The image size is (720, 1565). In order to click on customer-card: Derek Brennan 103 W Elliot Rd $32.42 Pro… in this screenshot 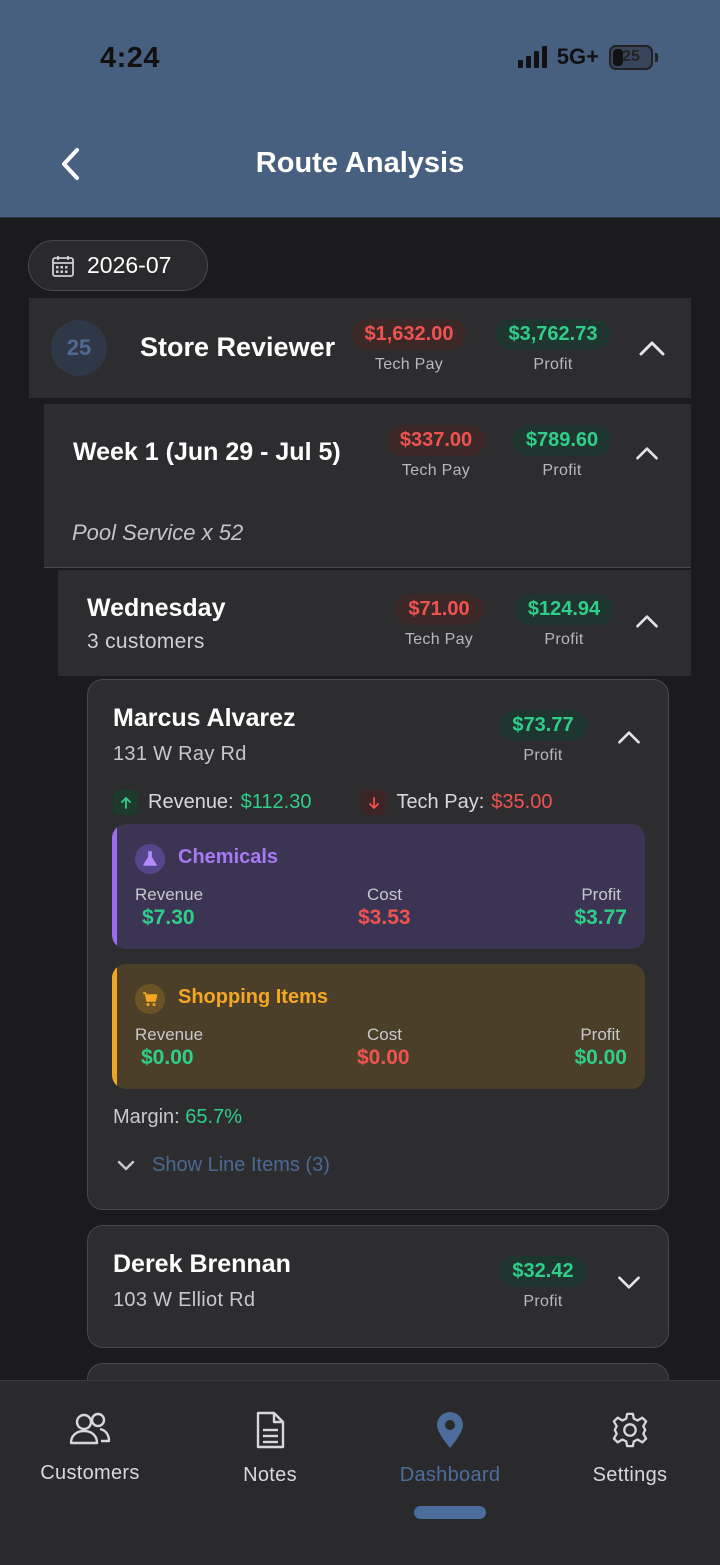, I will do `click(378, 1286)`.